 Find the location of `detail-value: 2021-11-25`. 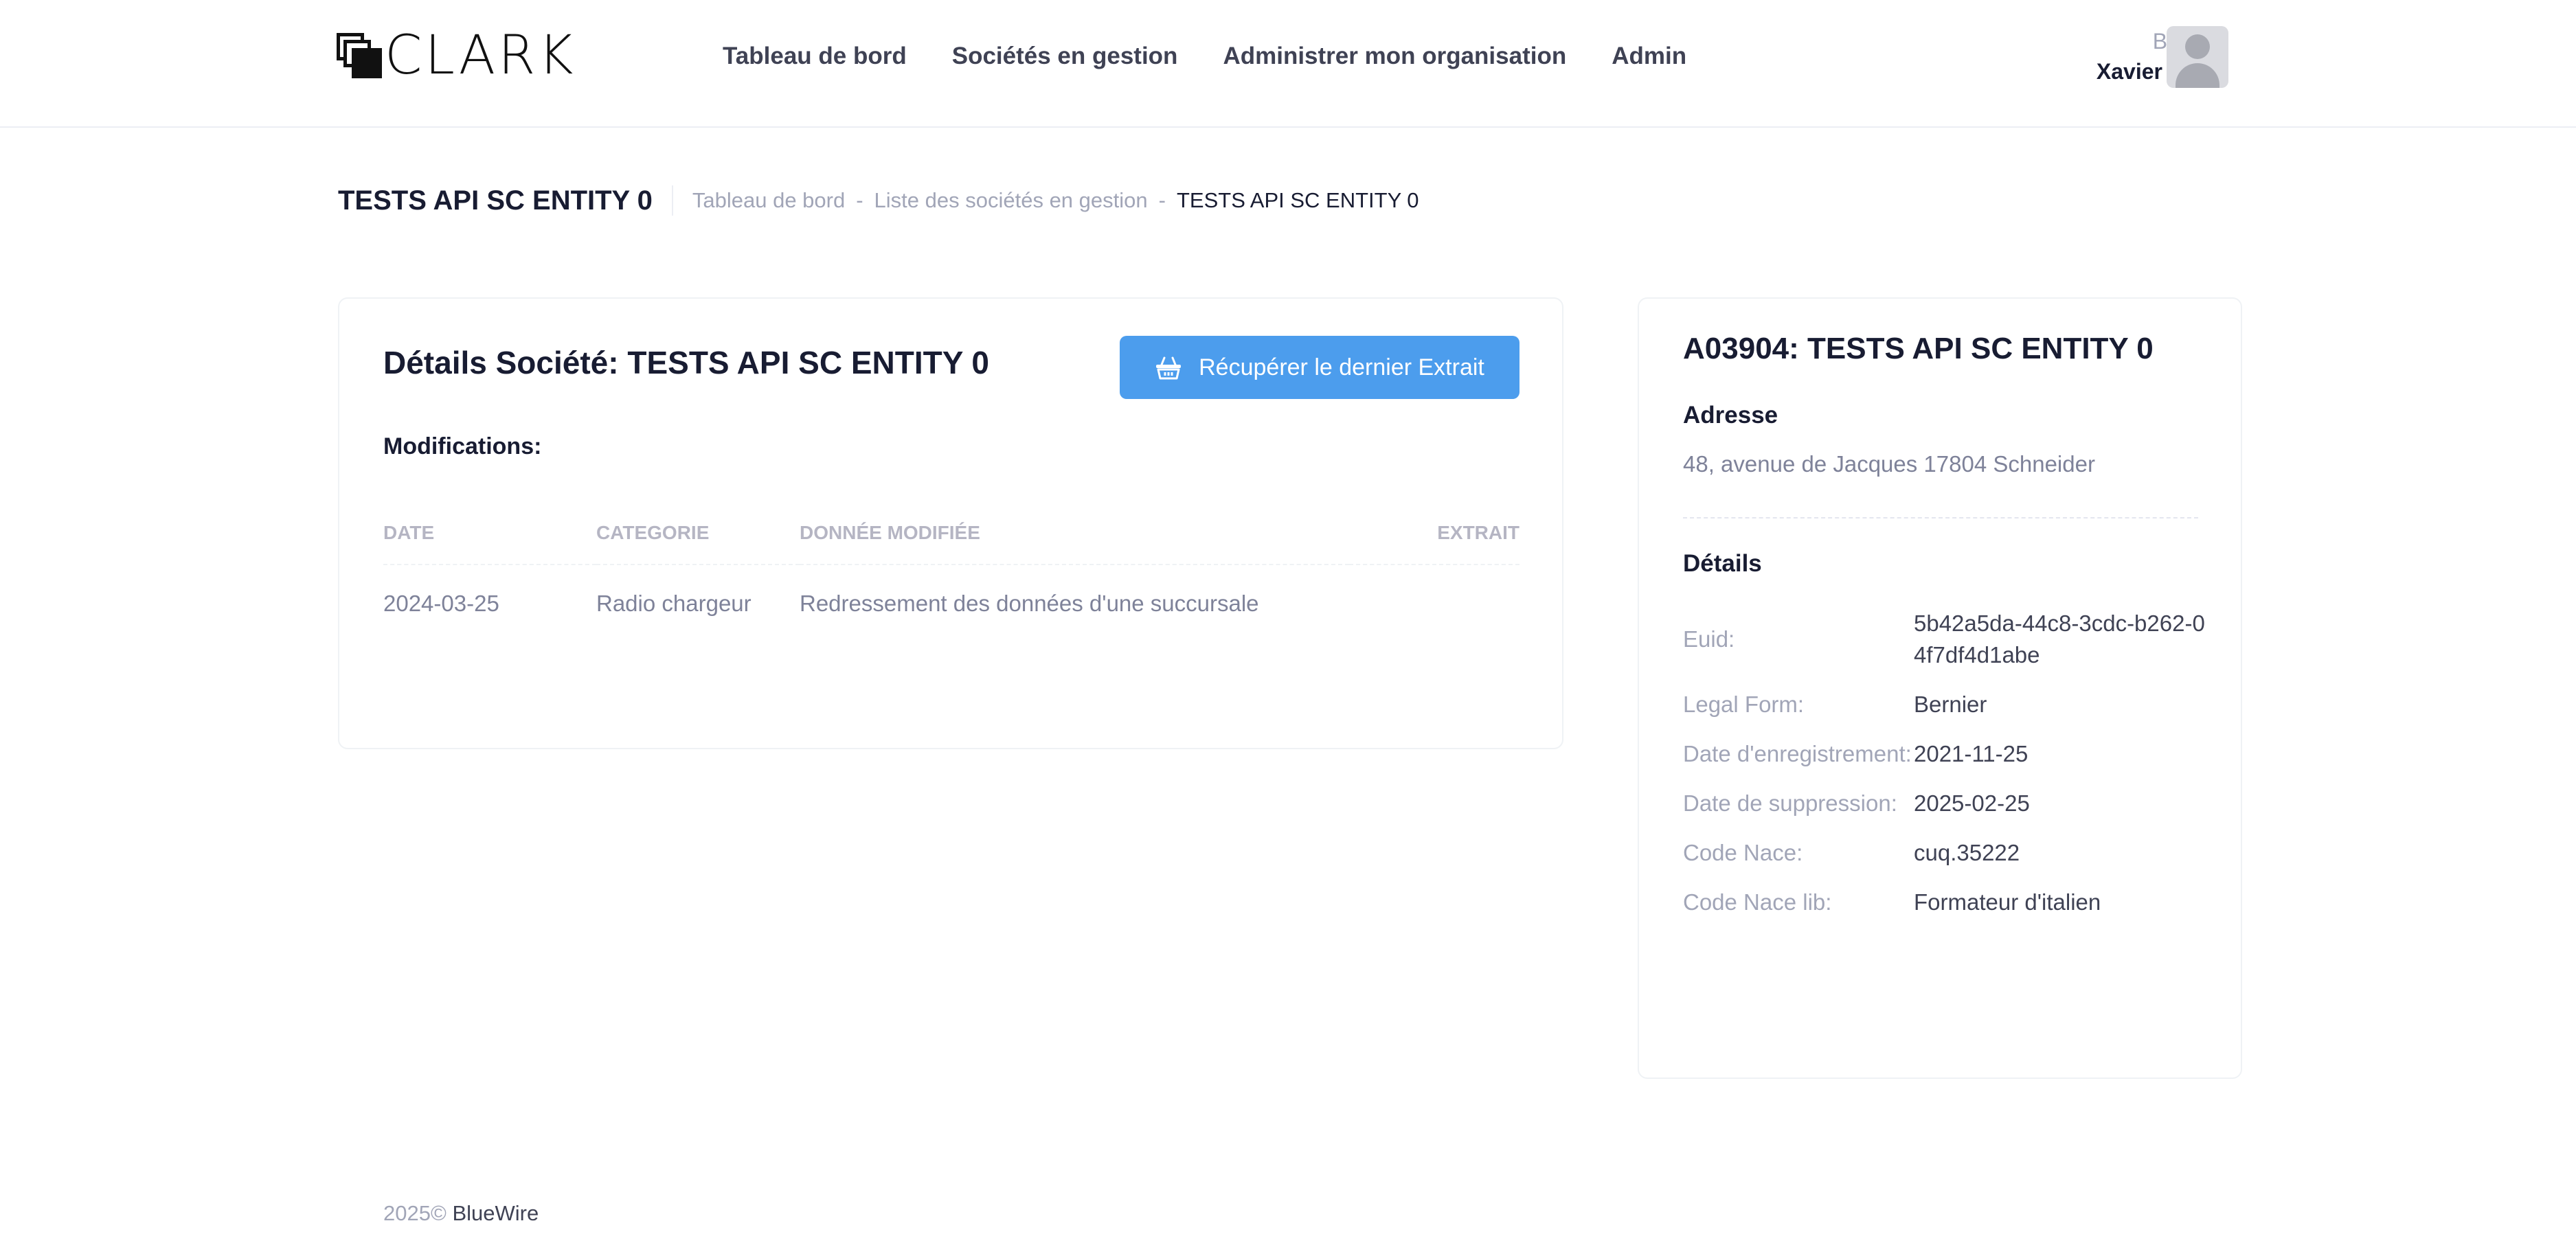

detail-value: 2021-11-25 is located at coordinates (1971, 753).